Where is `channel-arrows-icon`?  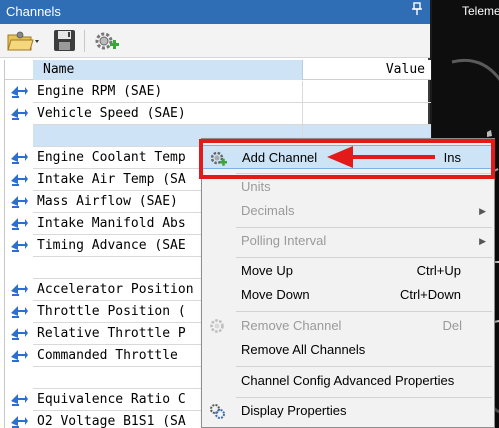
channel-arrows-icon is located at coordinates (19, 420).